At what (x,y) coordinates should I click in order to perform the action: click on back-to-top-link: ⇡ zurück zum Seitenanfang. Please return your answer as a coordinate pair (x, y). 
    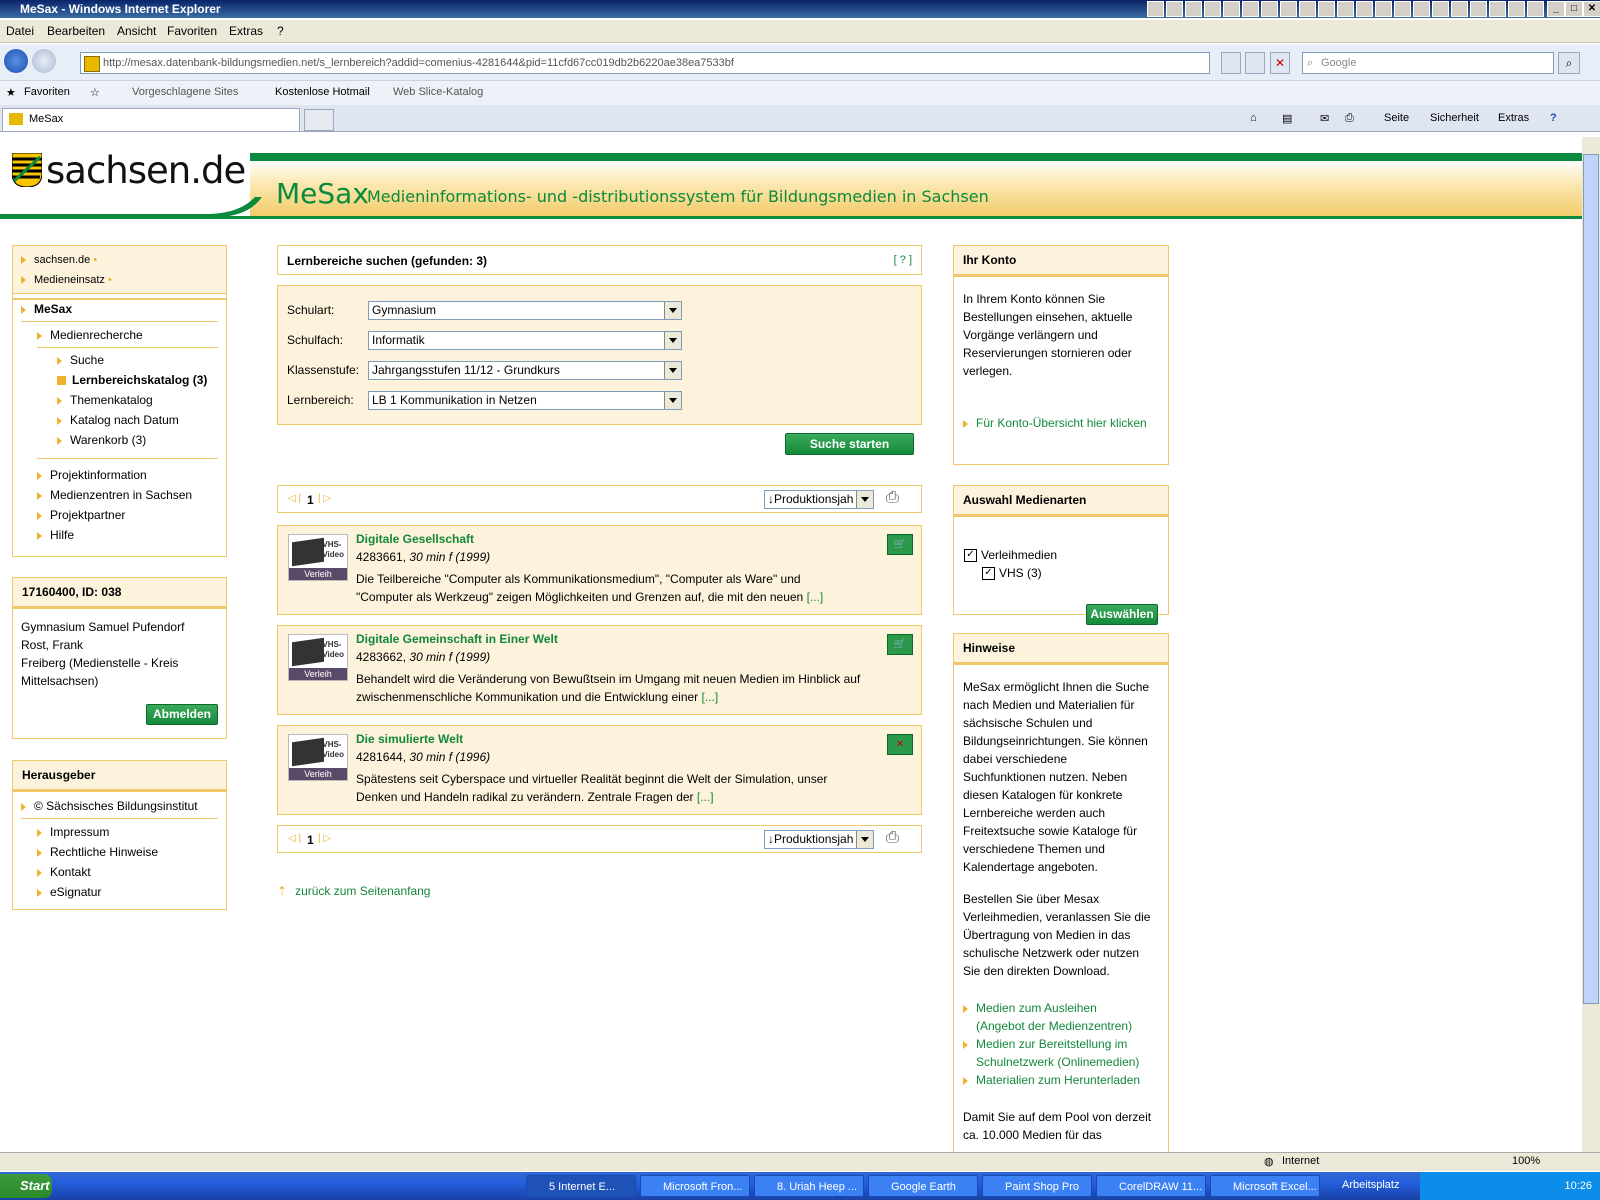
    Looking at the image, I should click on (353, 891).